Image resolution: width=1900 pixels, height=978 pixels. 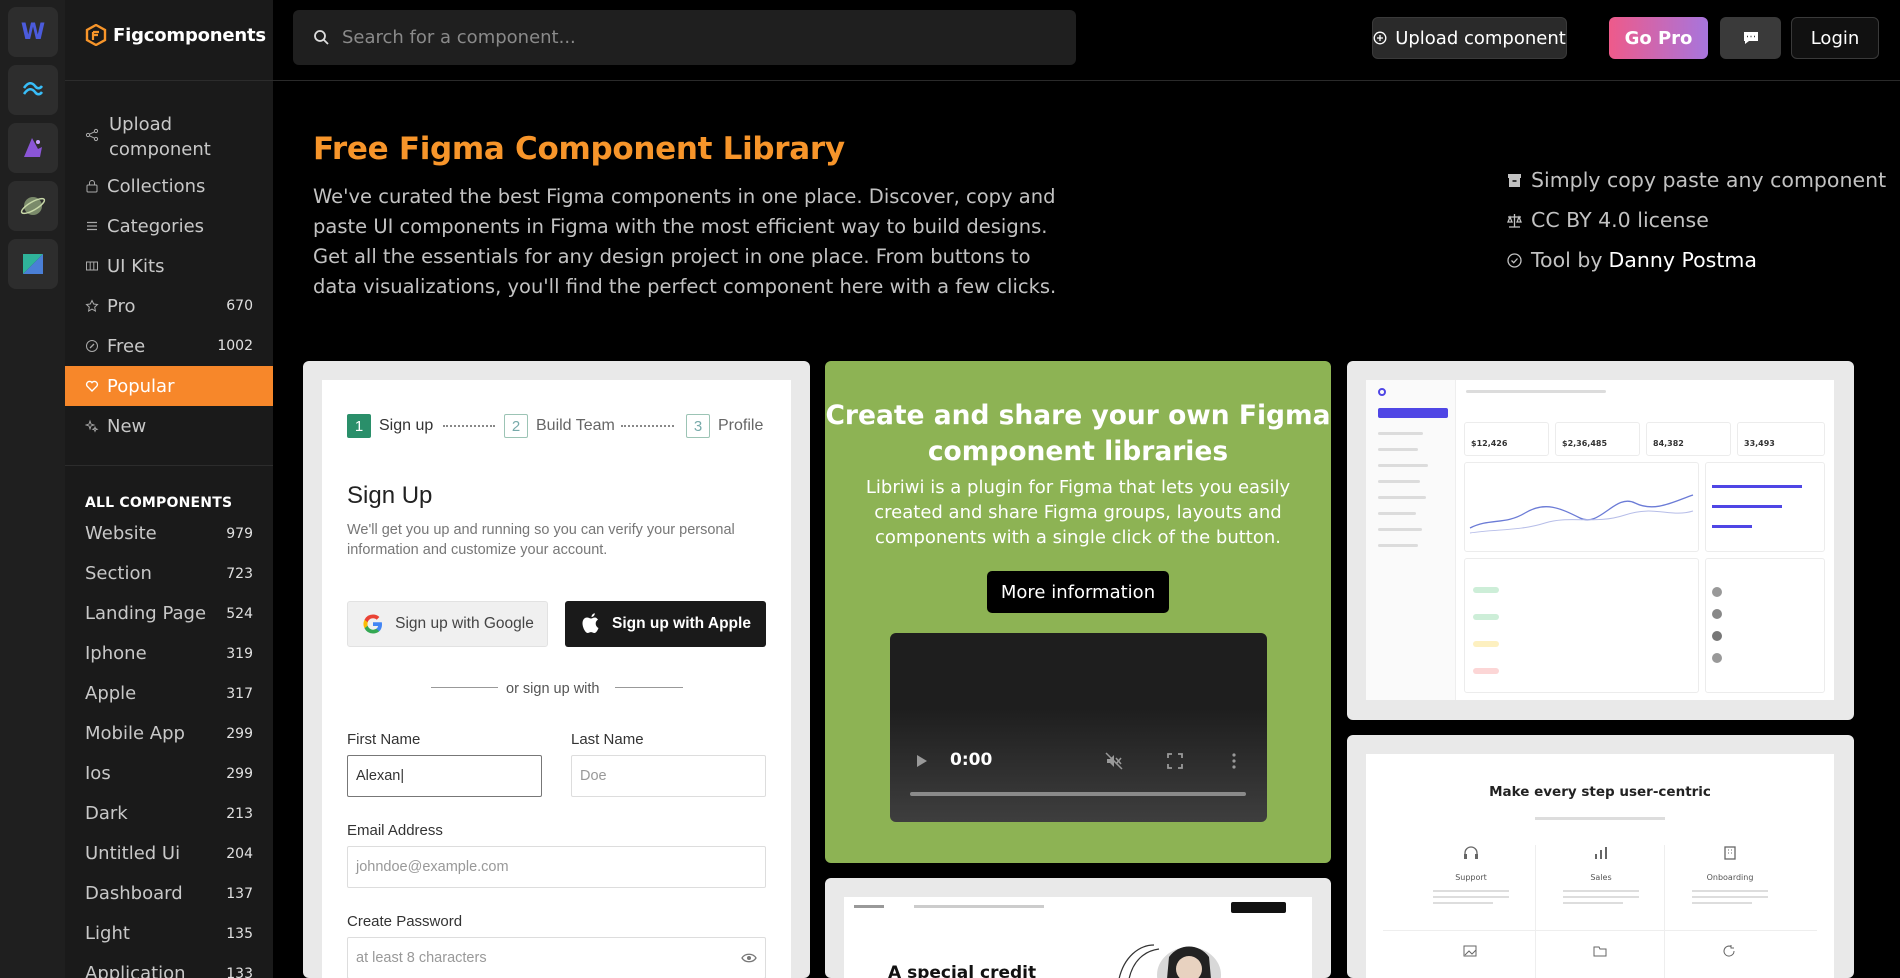 What do you see at coordinates (1234, 761) in the screenshot?
I see `more-options-icon` at bounding box center [1234, 761].